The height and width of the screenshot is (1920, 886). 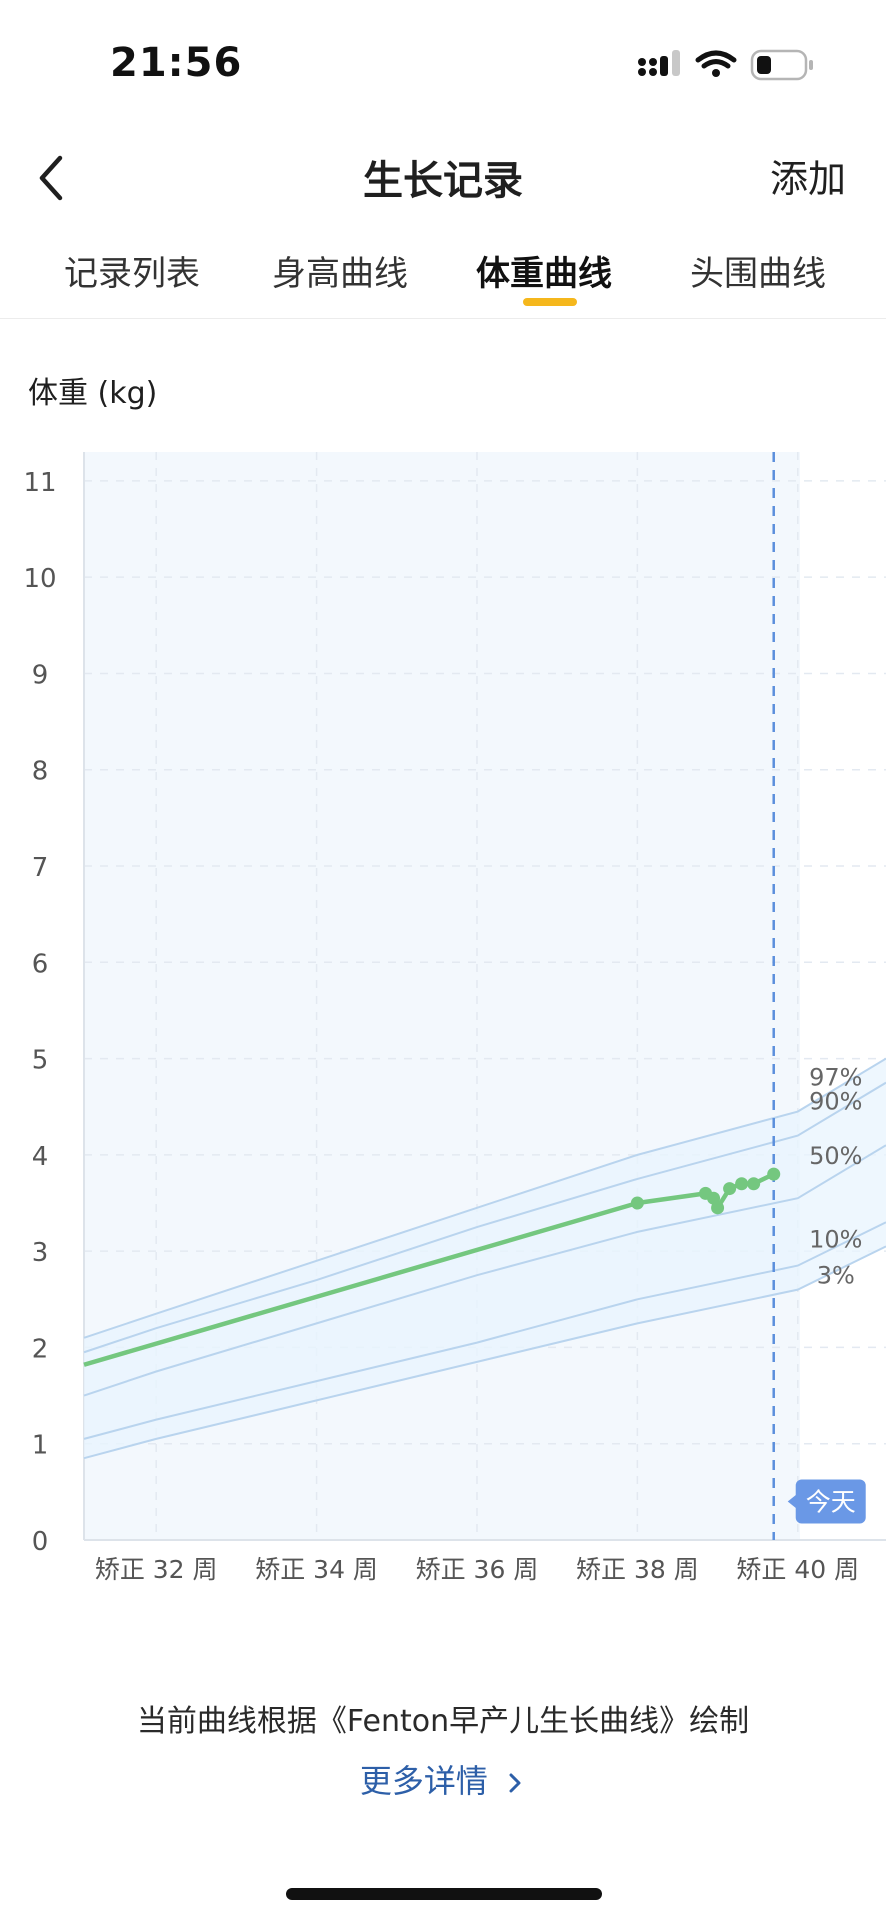 I want to click on y-tick-label: 11, so click(x=39, y=483).